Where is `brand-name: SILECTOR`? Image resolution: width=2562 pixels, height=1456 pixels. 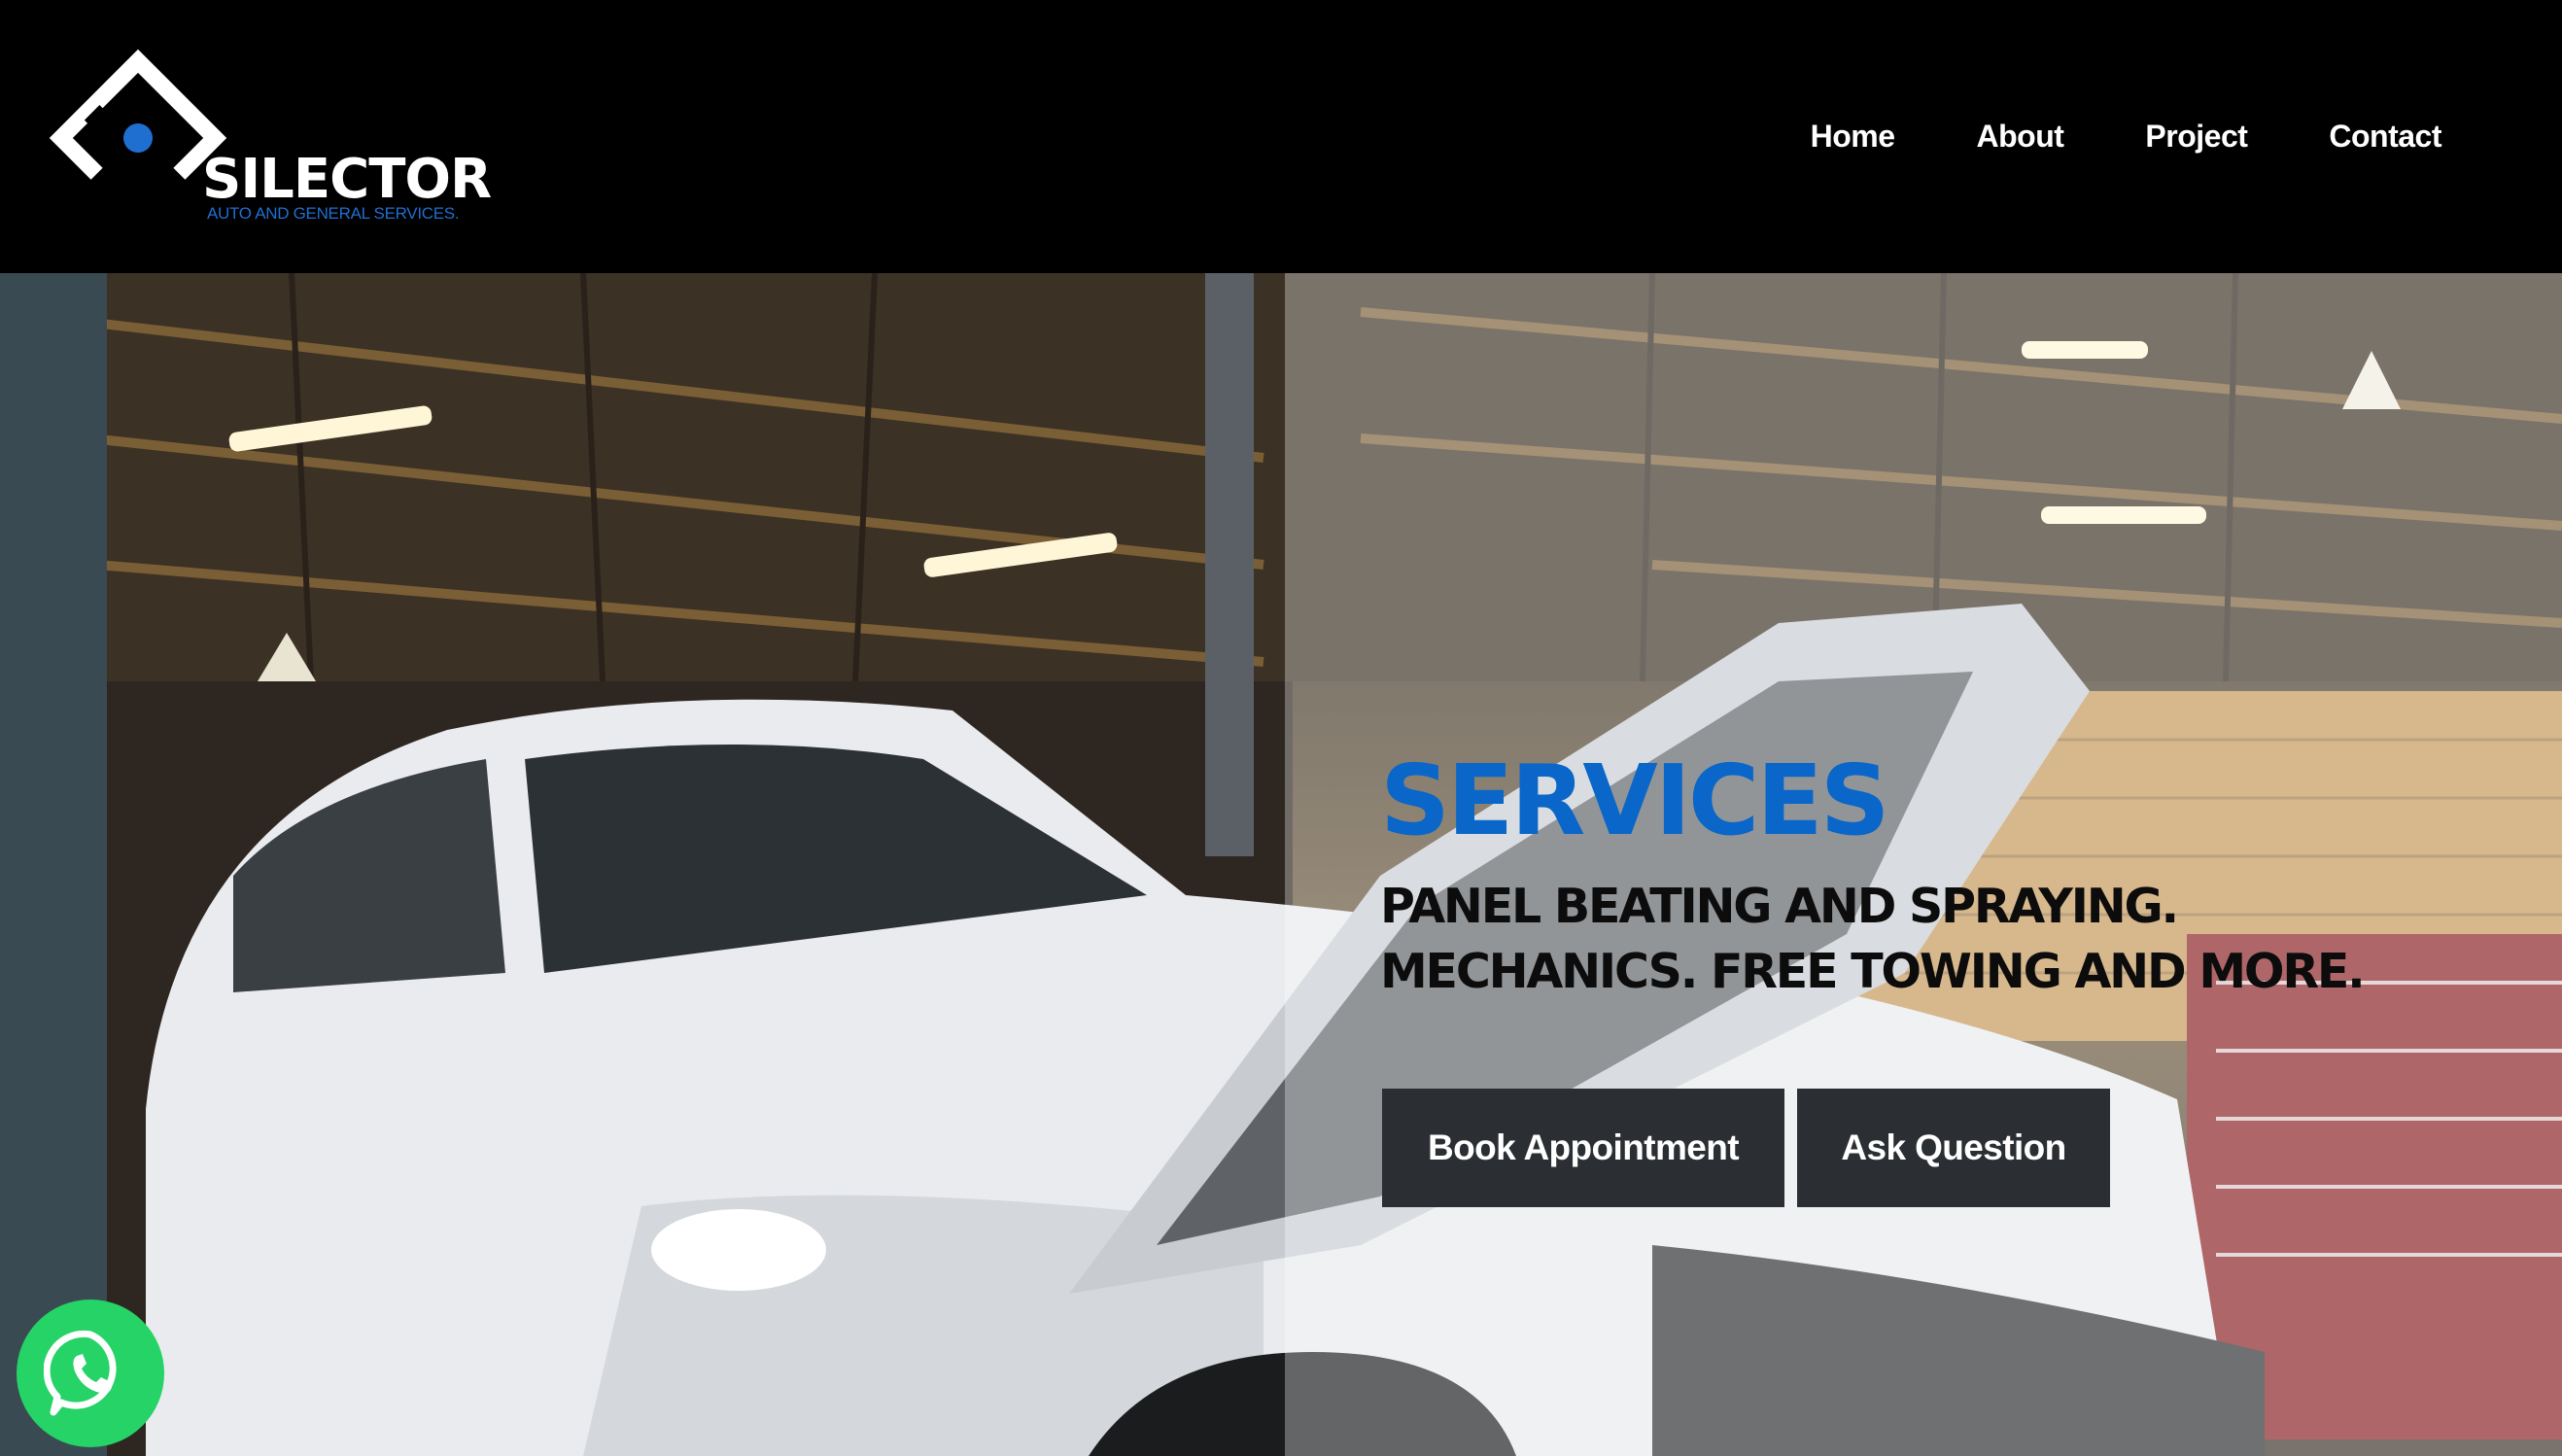 brand-name: SILECTOR is located at coordinates (347, 179).